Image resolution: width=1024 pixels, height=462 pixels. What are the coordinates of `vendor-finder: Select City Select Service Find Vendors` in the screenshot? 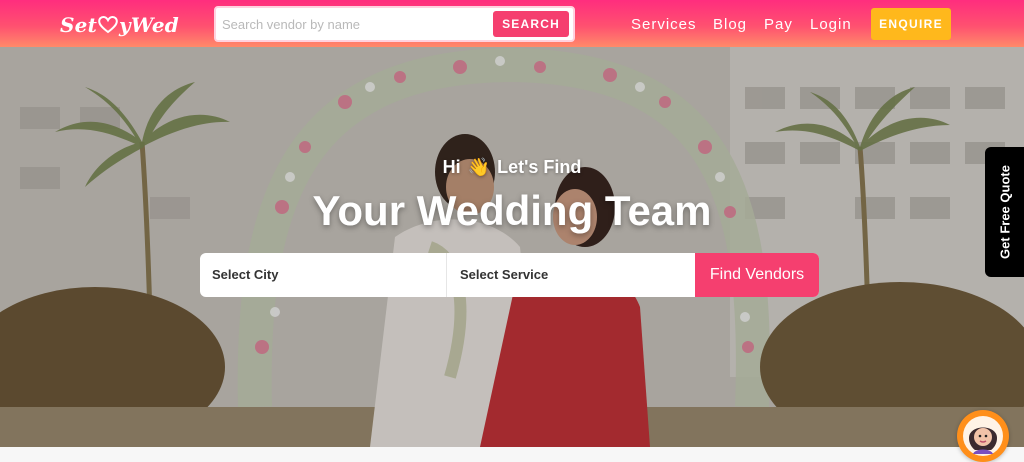 It's located at (509, 275).